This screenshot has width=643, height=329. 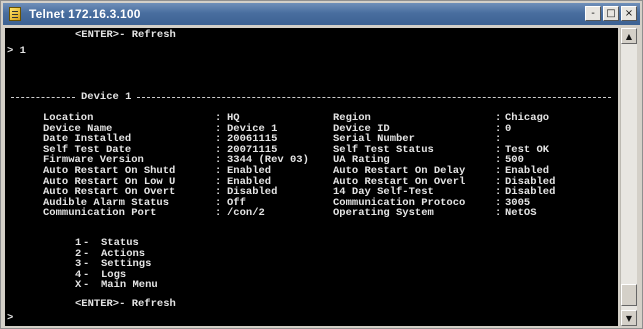 I want to click on device-section-title: Device 1, so click(x=106, y=97).